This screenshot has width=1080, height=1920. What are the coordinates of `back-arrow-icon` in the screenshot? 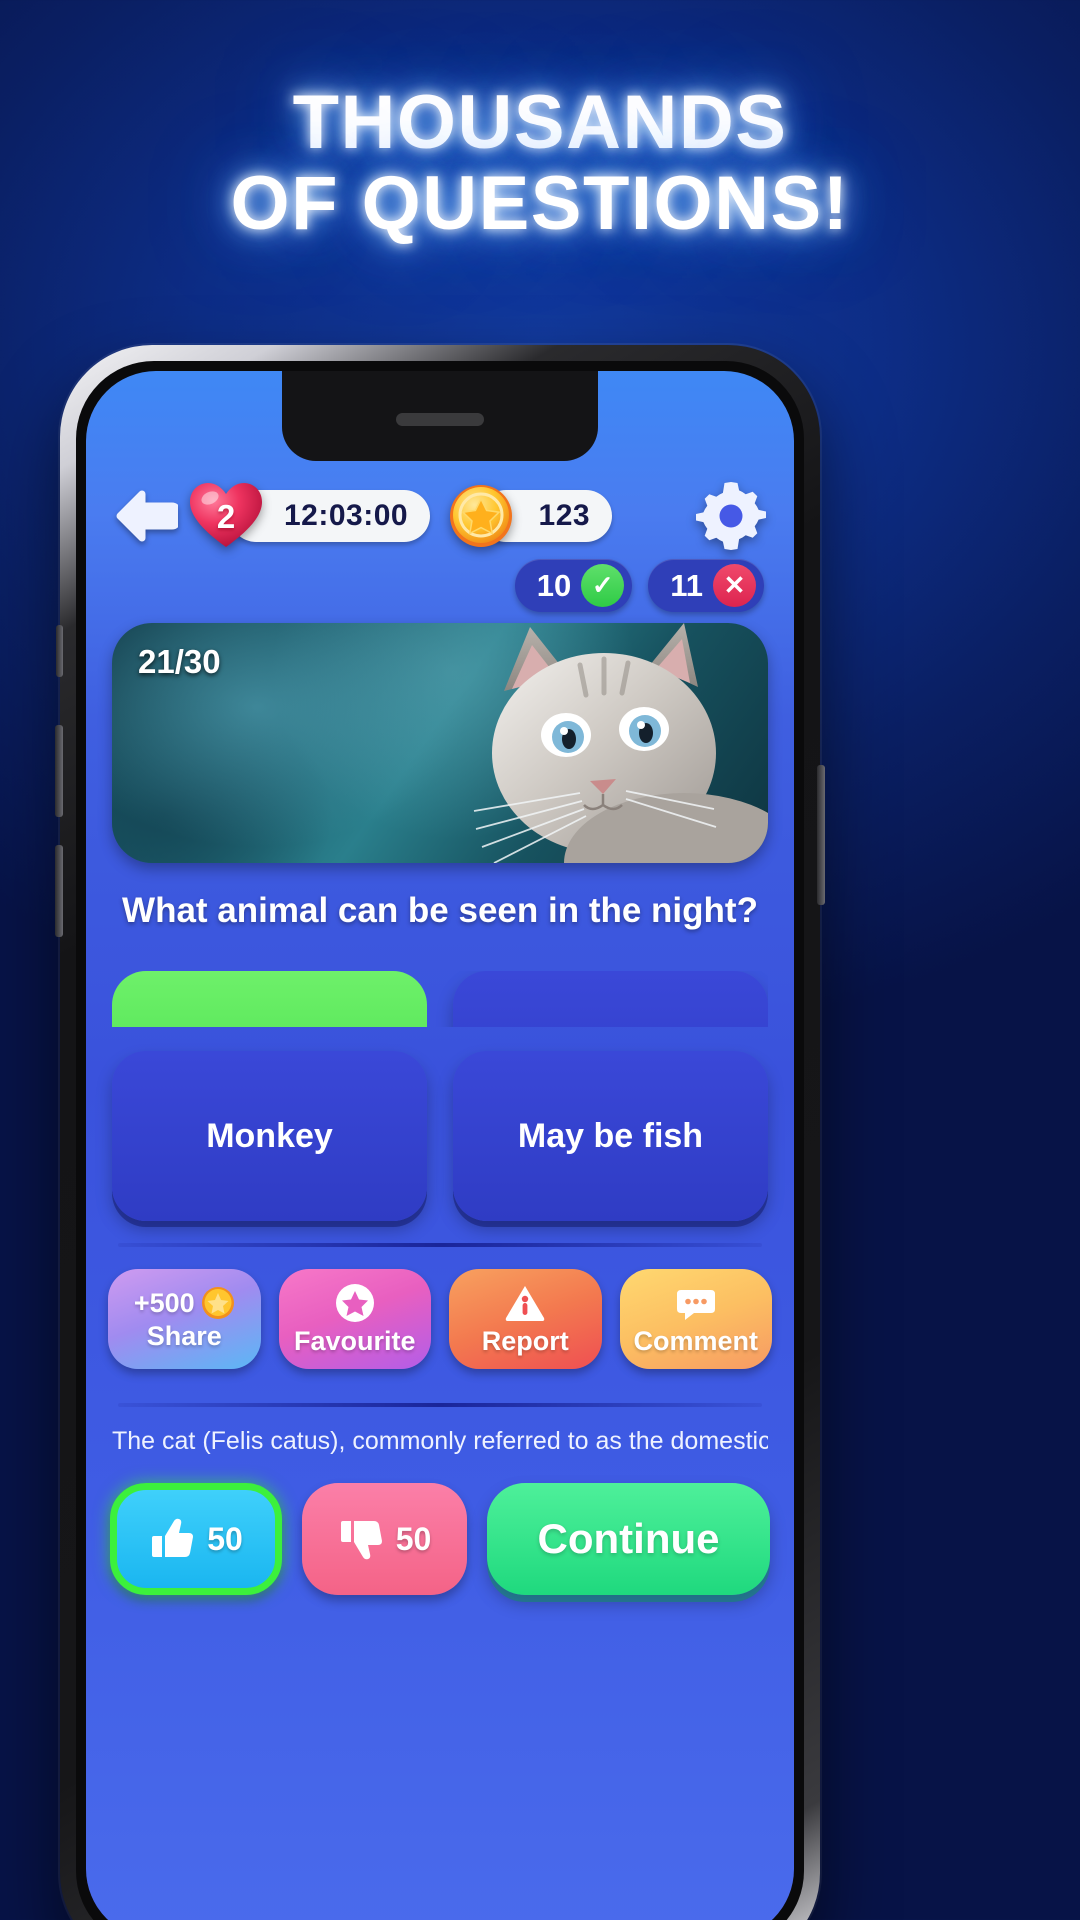 It's located at (145, 516).